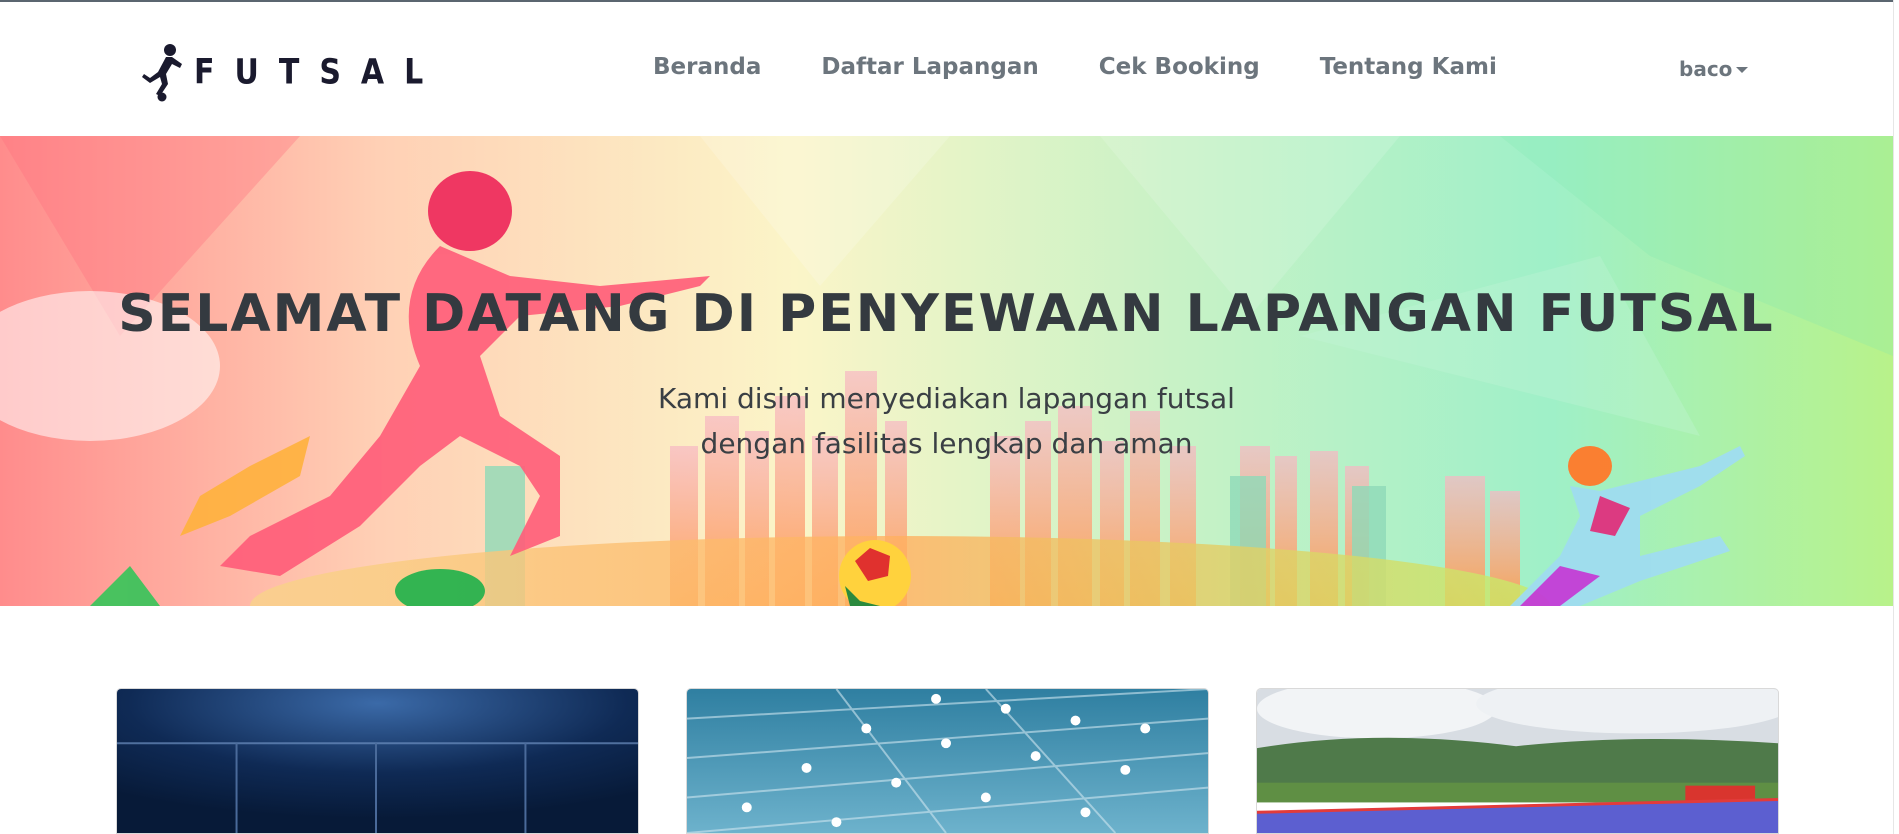 This screenshot has width=1899, height=834. What do you see at coordinates (1179, 67) in the screenshot?
I see `nav-cek-booking: Cek Booking` at bounding box center [1179, 67].